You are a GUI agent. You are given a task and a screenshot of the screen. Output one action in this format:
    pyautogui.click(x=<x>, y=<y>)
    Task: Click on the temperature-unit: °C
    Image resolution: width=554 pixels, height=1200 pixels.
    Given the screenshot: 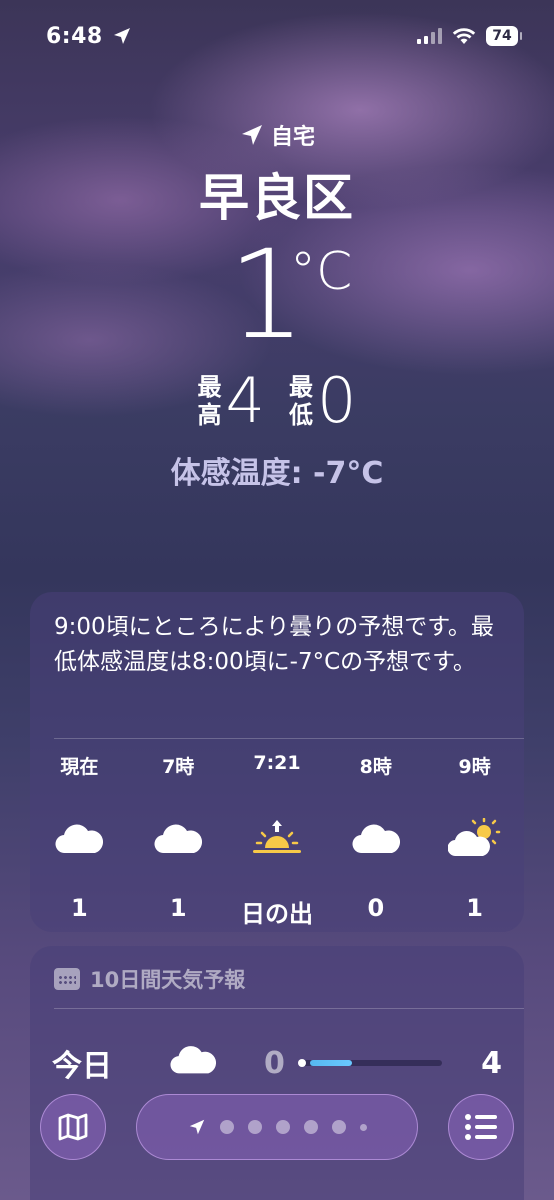 What is the action you would take?
    pyautogui.click(x=321, y=272)
    